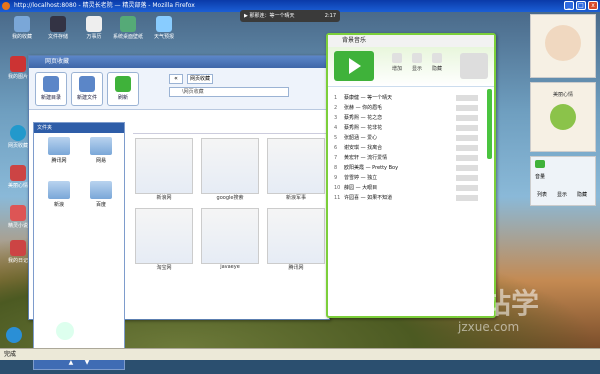 The width and height of the screenshot is (600, 374). Describe the element at coordinates (563, 43) in the screenshot. I see `avatar` at that location.